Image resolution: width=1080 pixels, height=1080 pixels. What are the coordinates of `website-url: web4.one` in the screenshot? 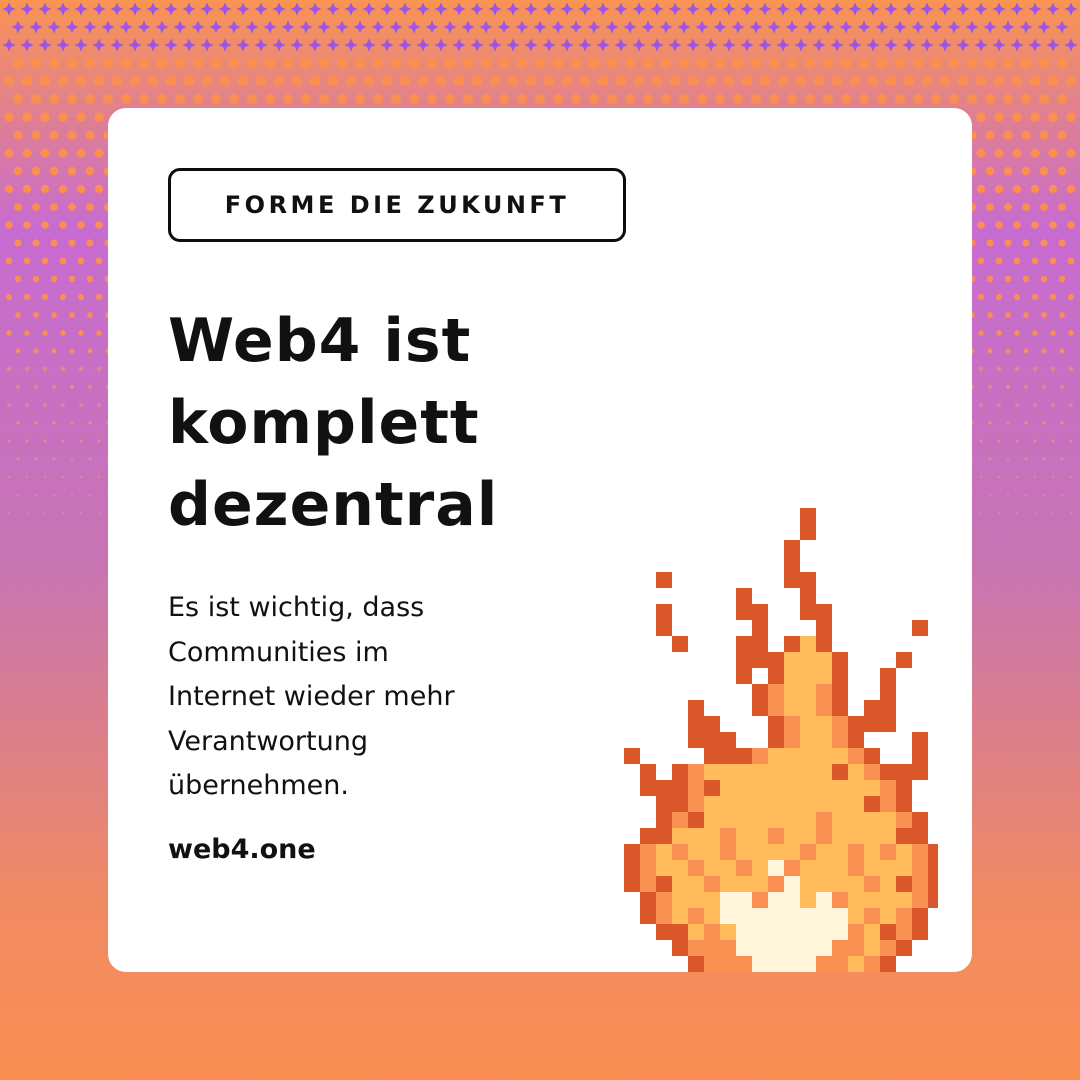 It's located at (242, 849).